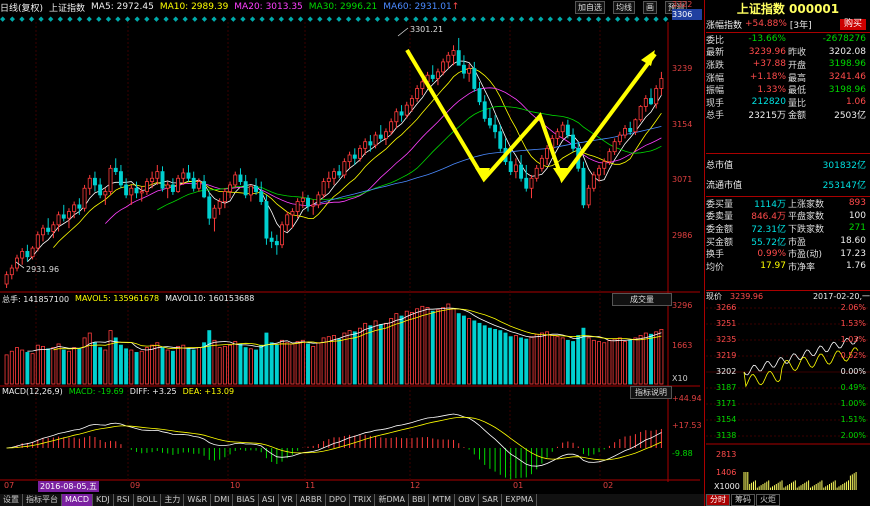 The height and width of the screenshot is (506, 870). What do you see at coordinates (491, 500) in the screenshot?
I see `tab-sar: SAR` at bounding box center [491, 500].